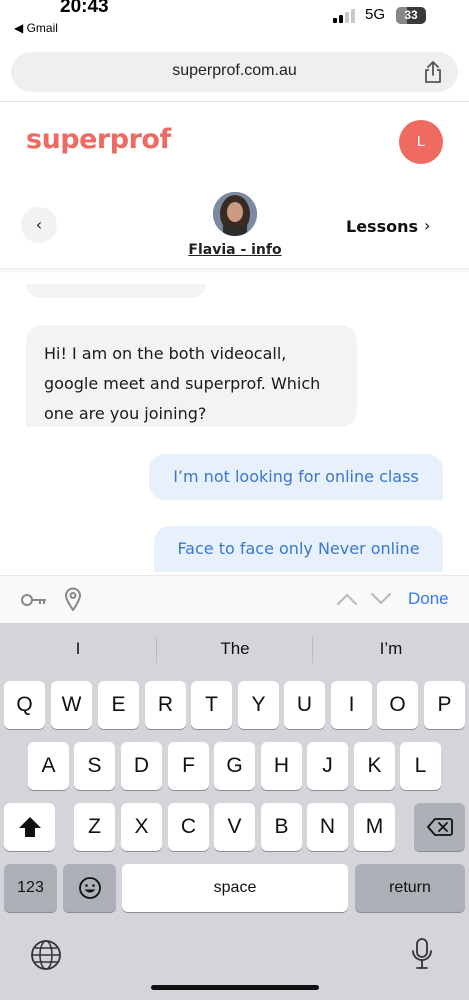 The height and width of the screenshot is (1000, 469). I want to click on key: C, so click(188, 827).